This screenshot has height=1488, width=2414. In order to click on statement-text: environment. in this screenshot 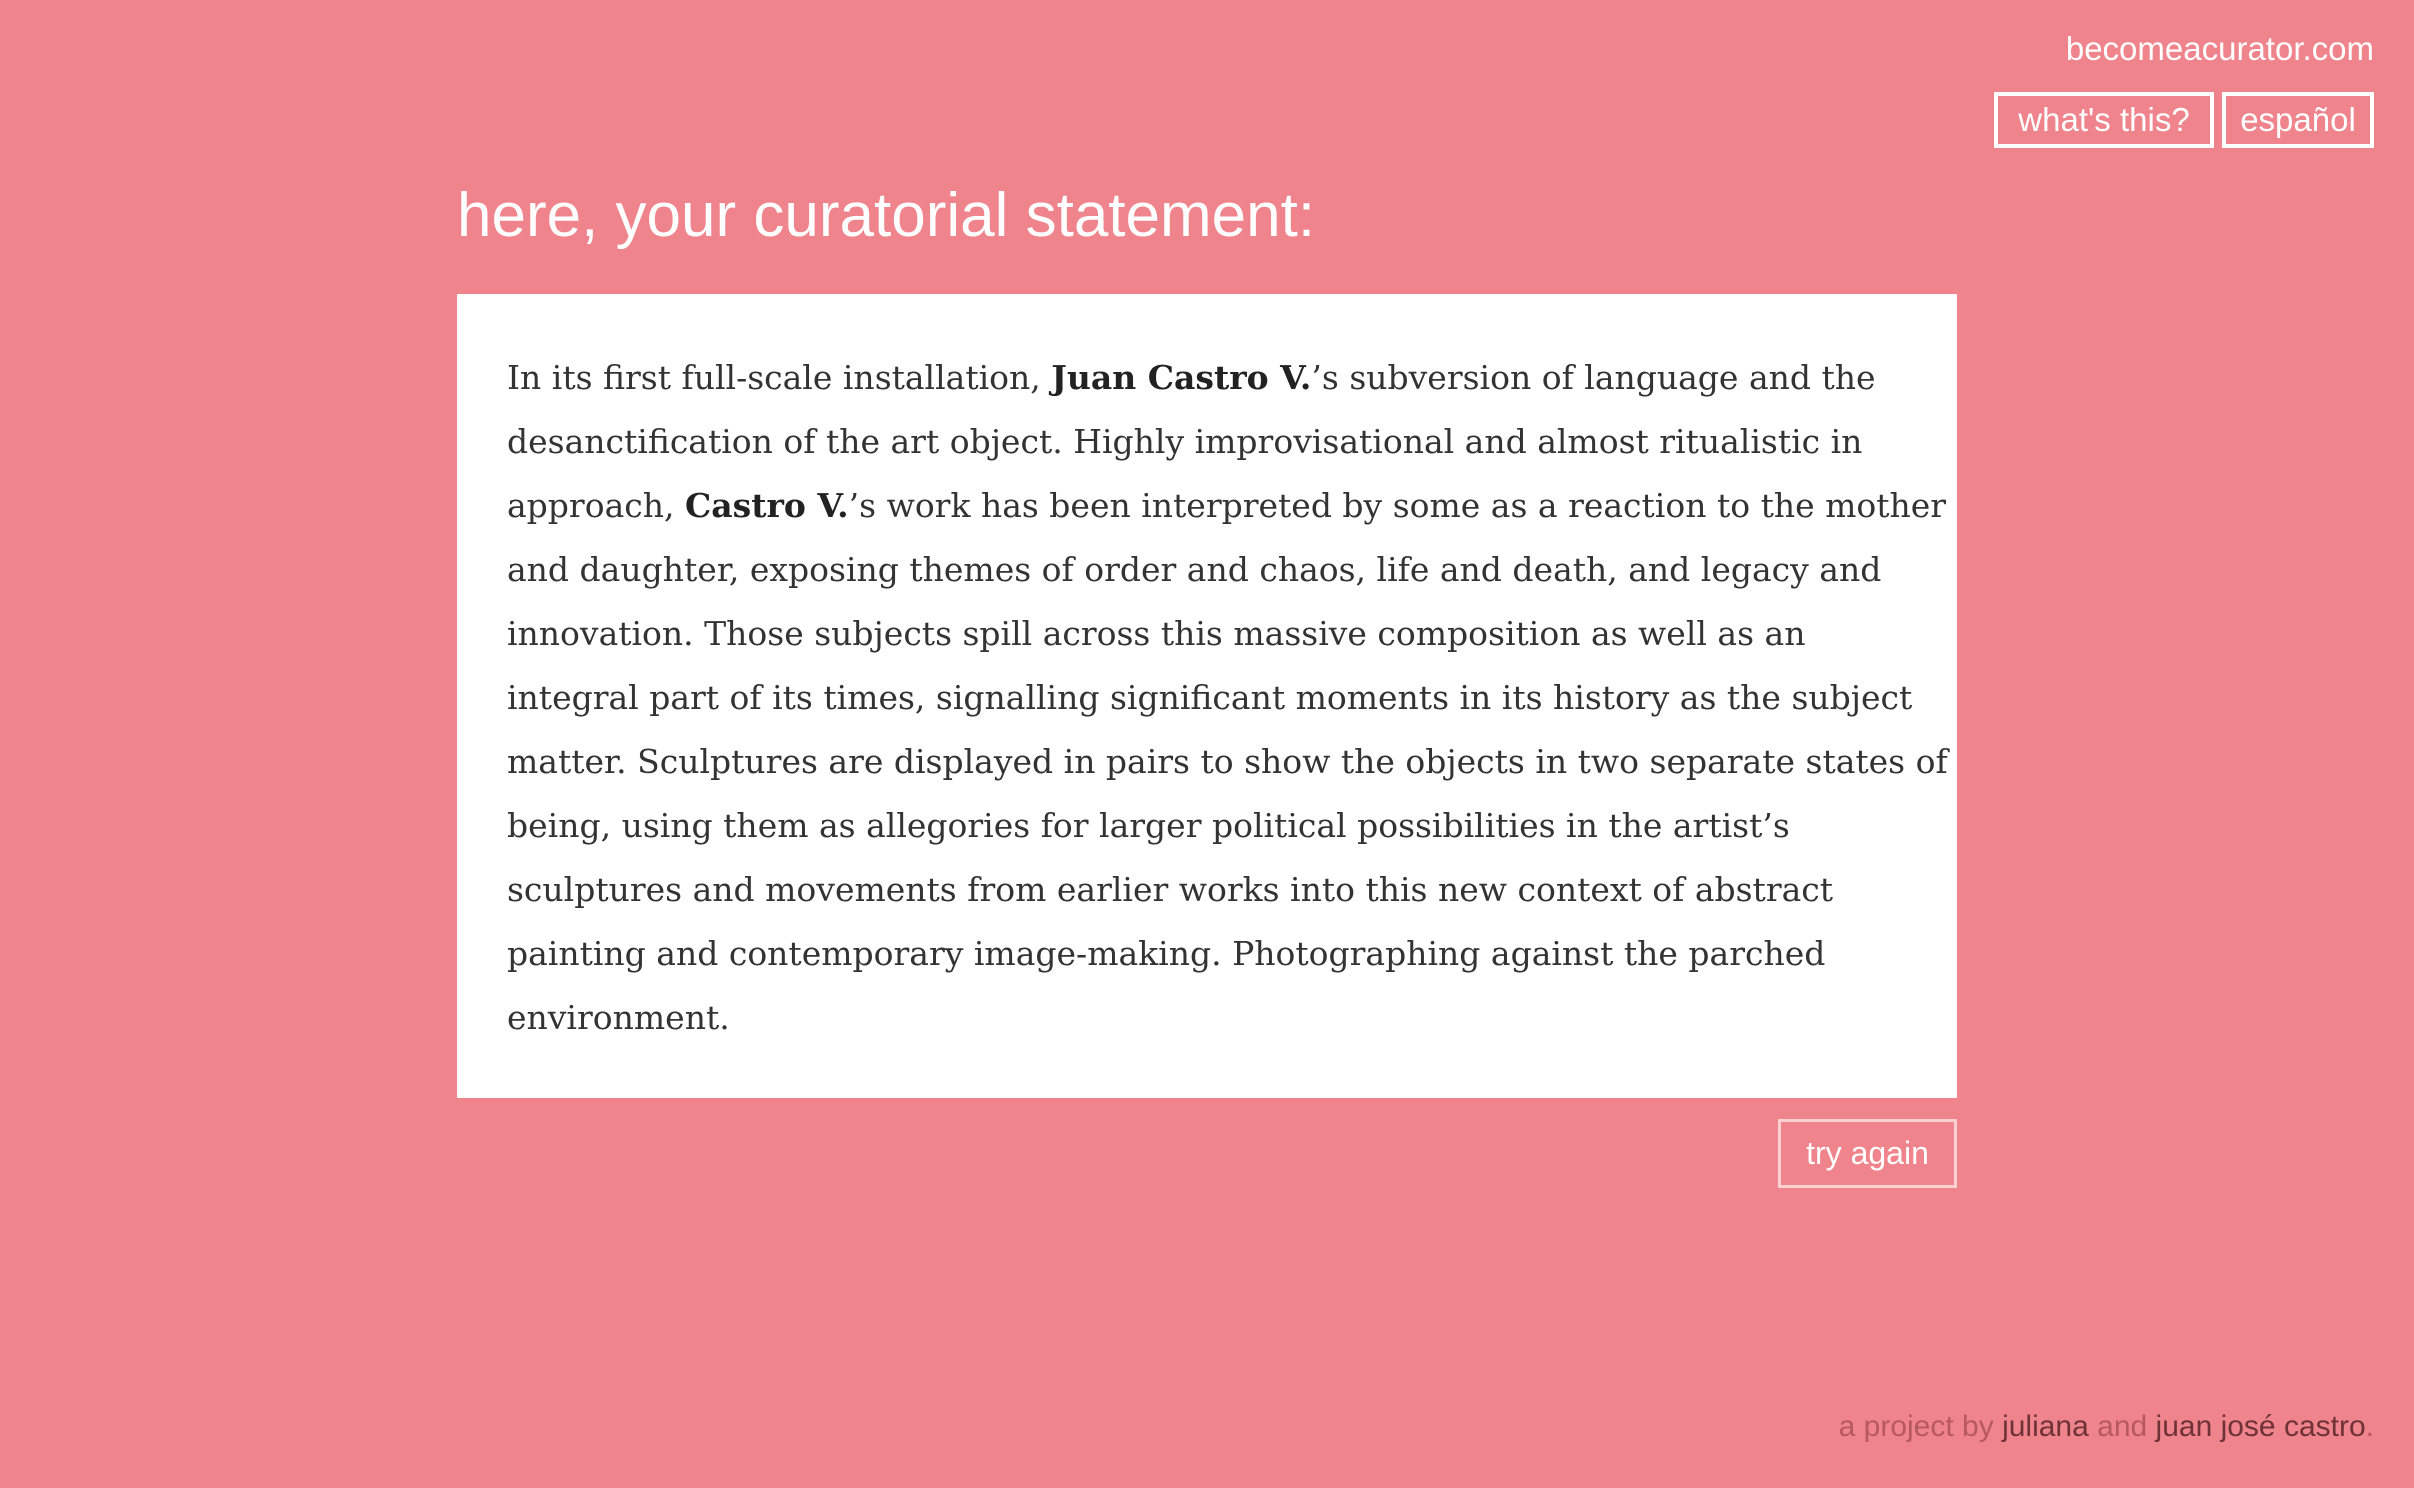, I will do `click(618, 1017)`.